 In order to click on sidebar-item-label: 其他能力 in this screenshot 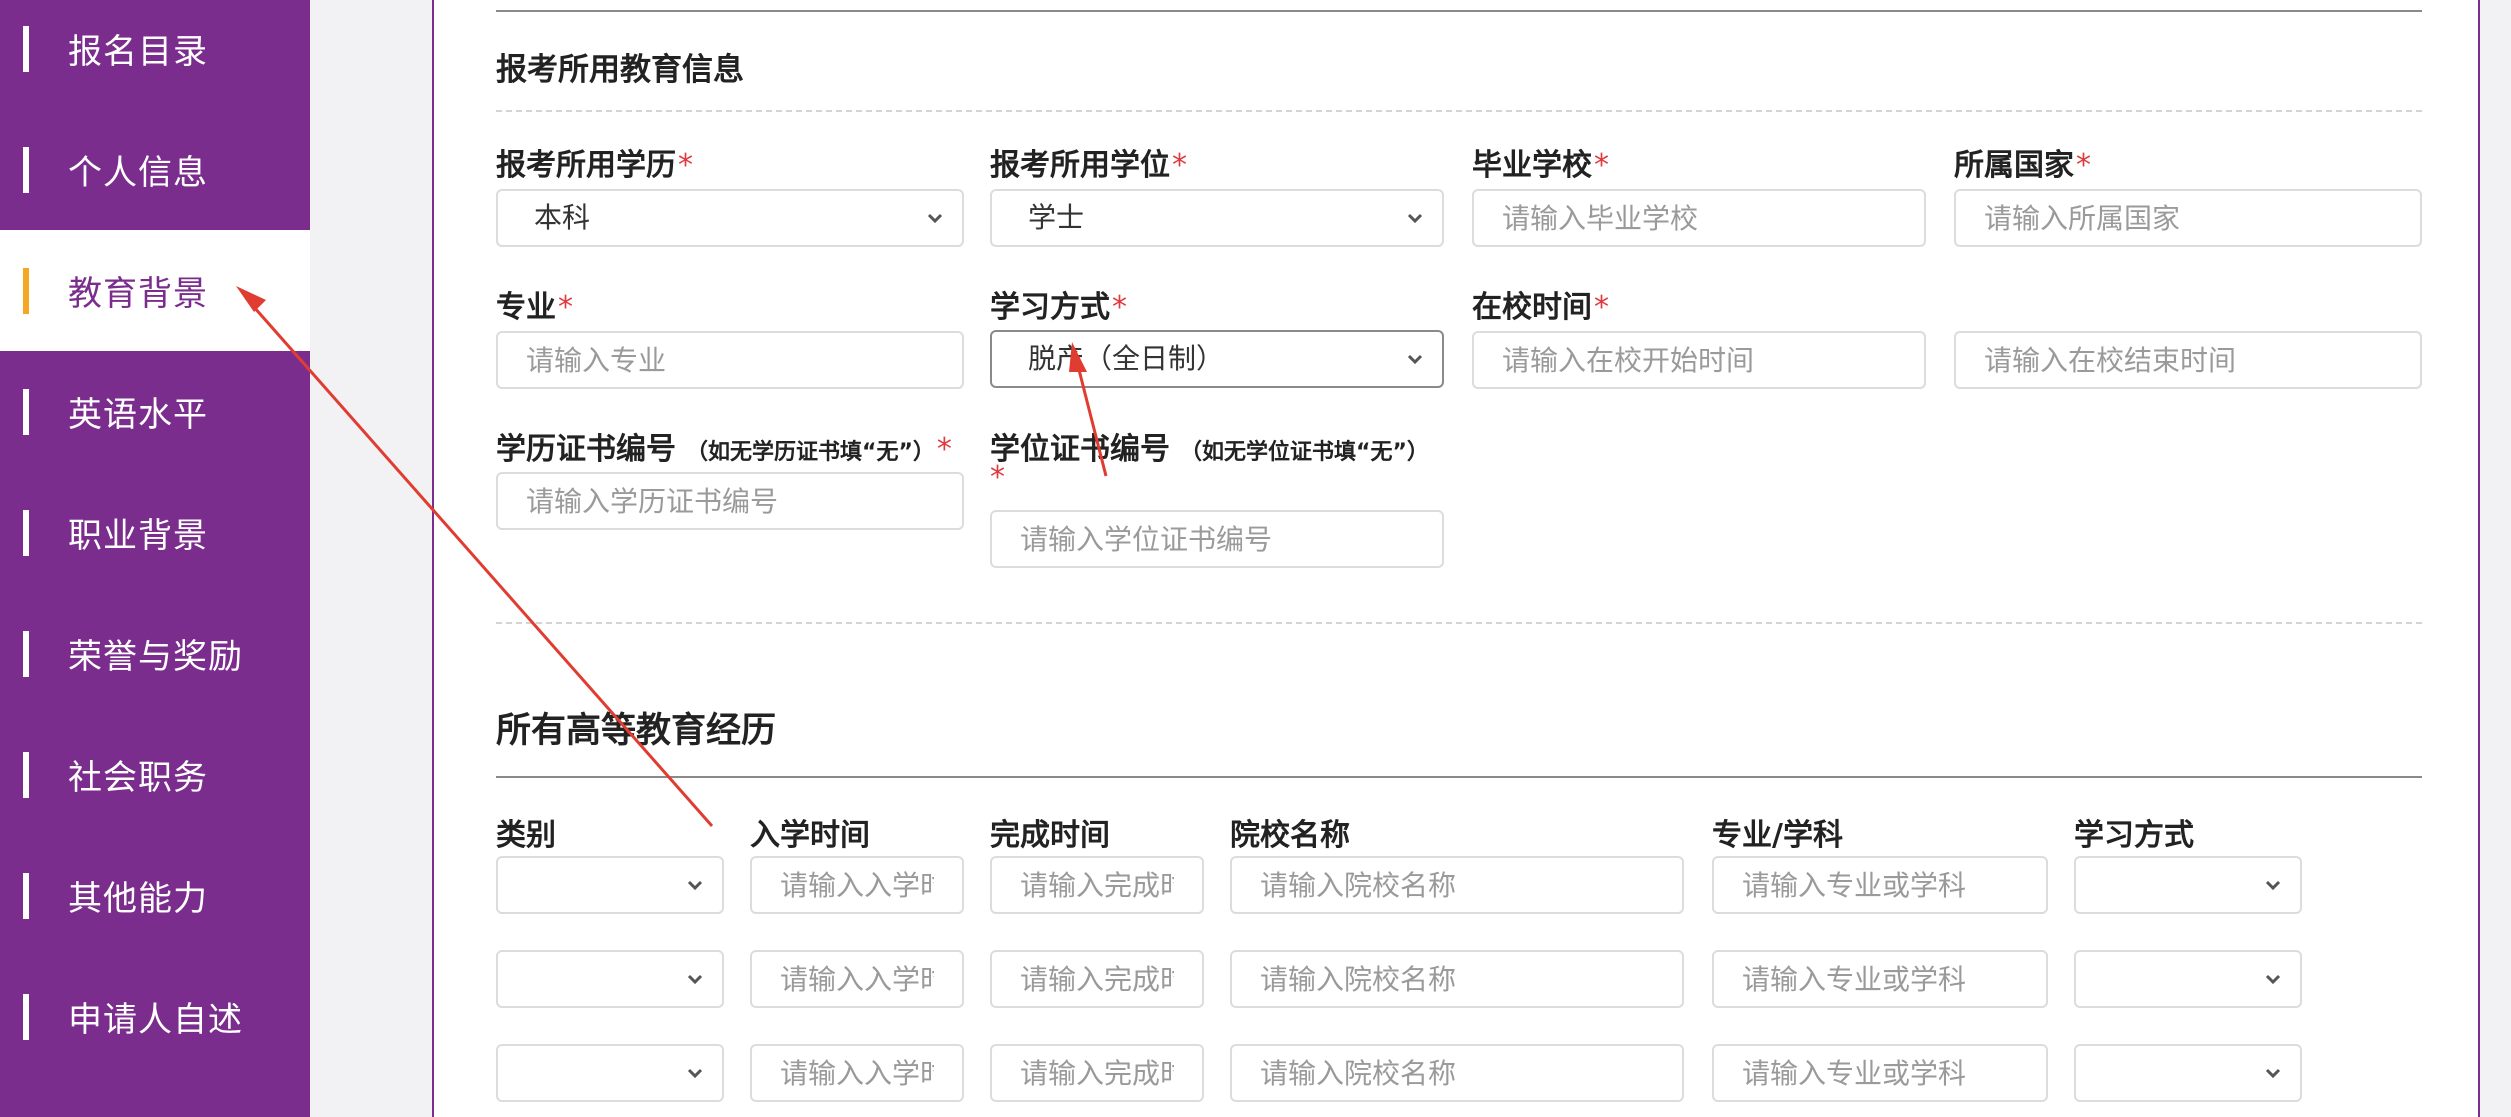, I will do `click(138, 899)`.